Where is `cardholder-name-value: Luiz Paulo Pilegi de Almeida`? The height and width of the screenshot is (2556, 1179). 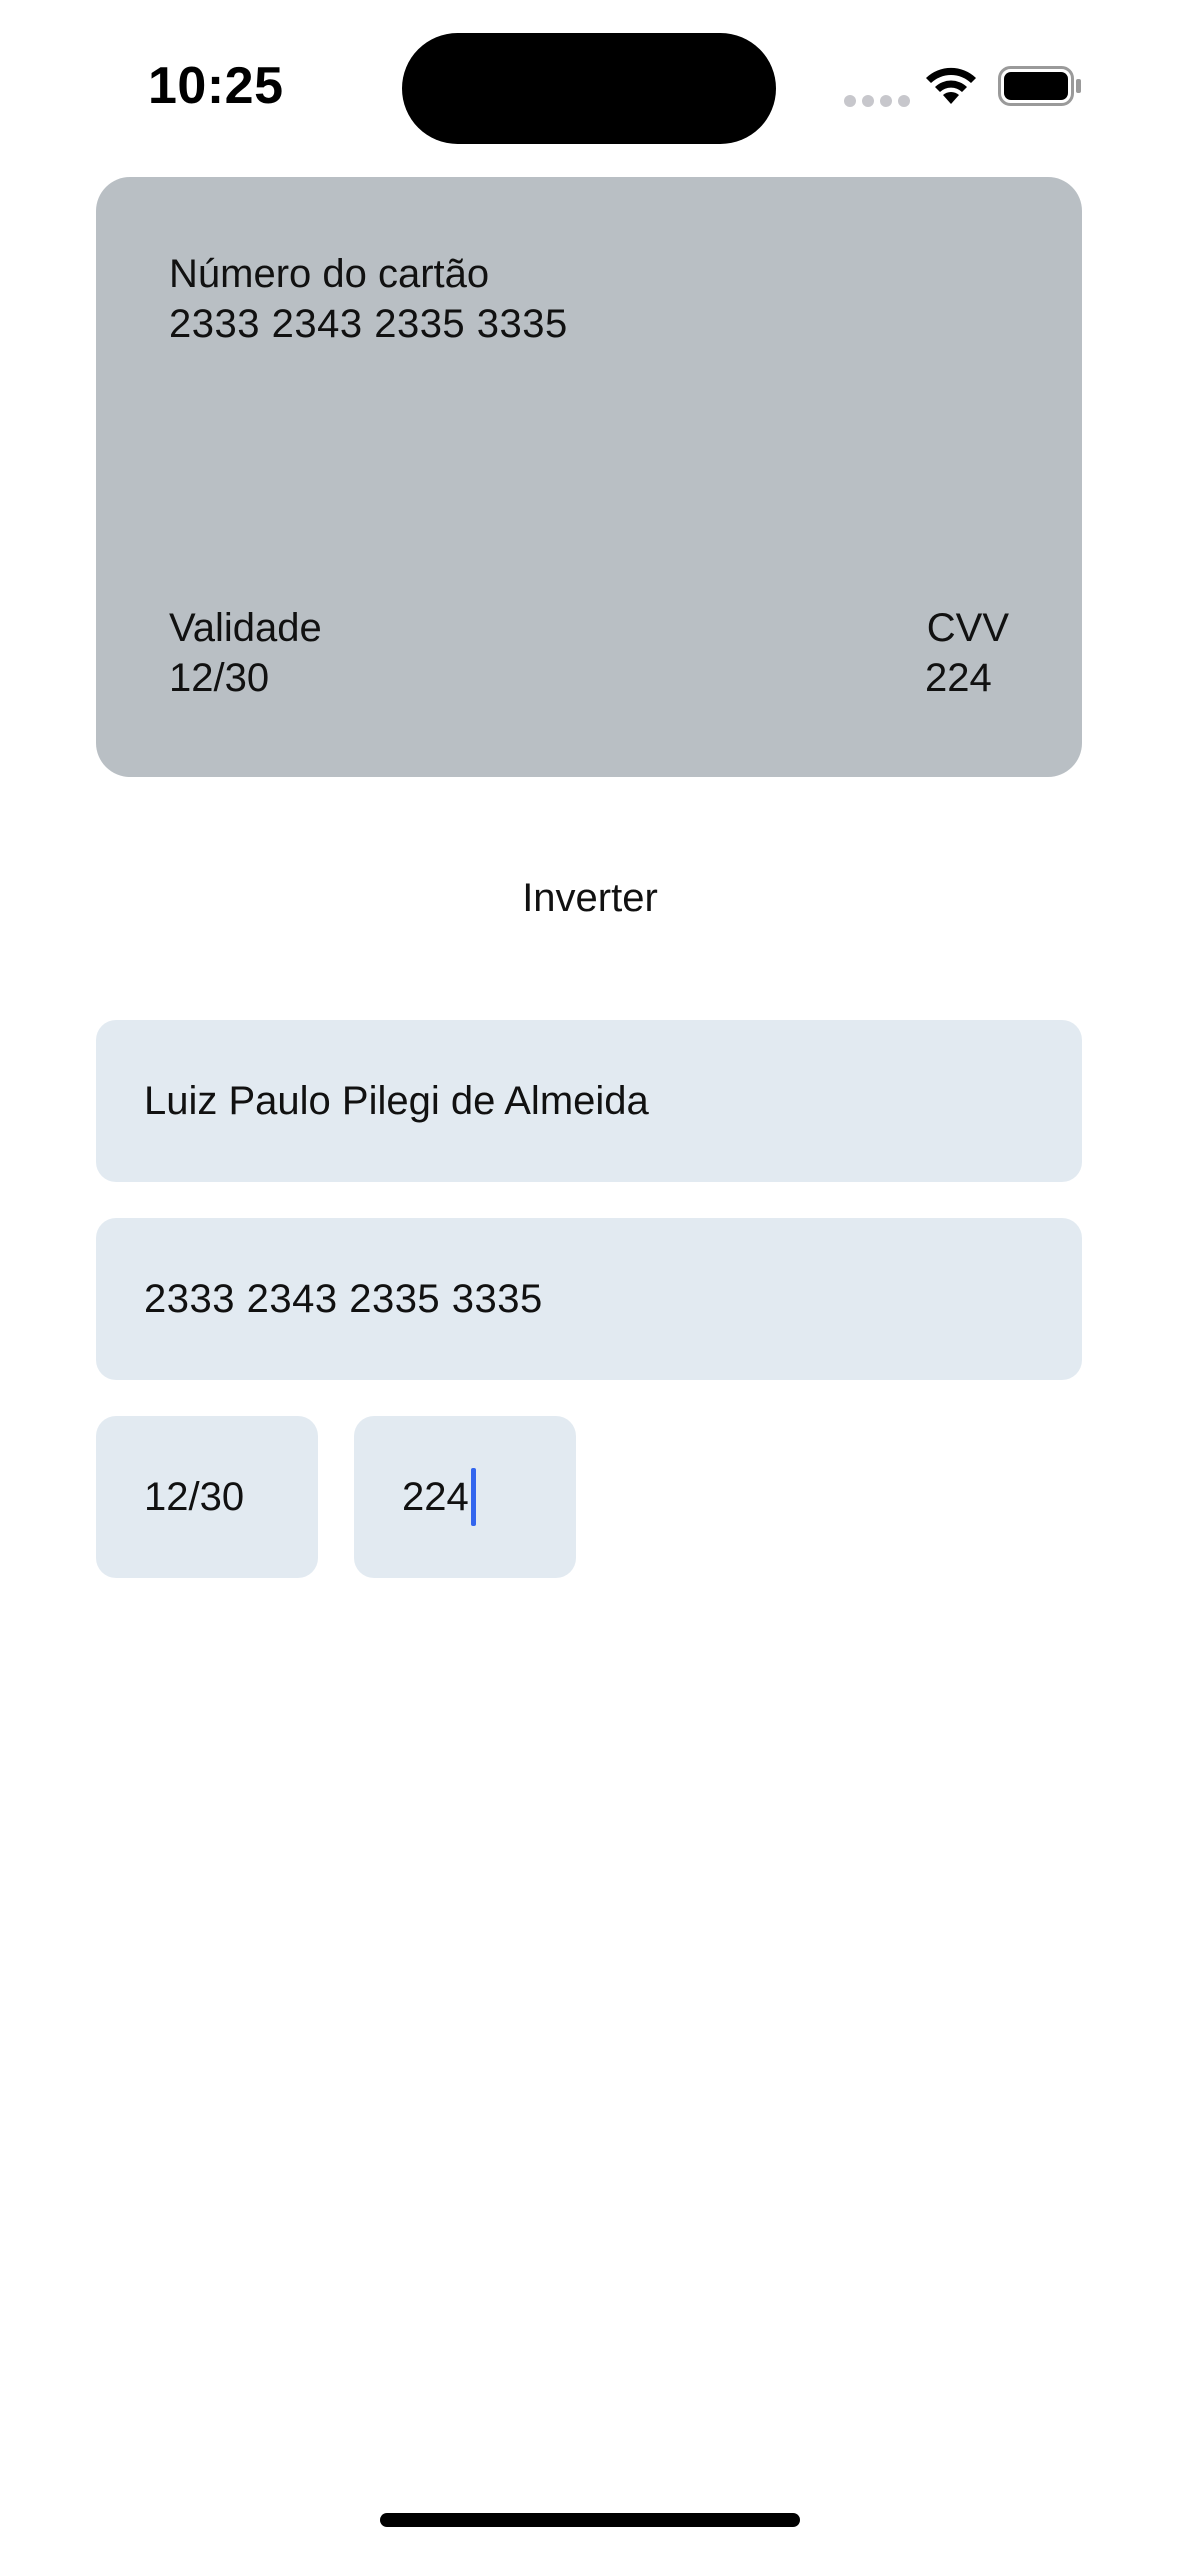
cardholder-name-value: Luiz Paulo Pilegi de Almeida is located at coordinates (396, 1100).